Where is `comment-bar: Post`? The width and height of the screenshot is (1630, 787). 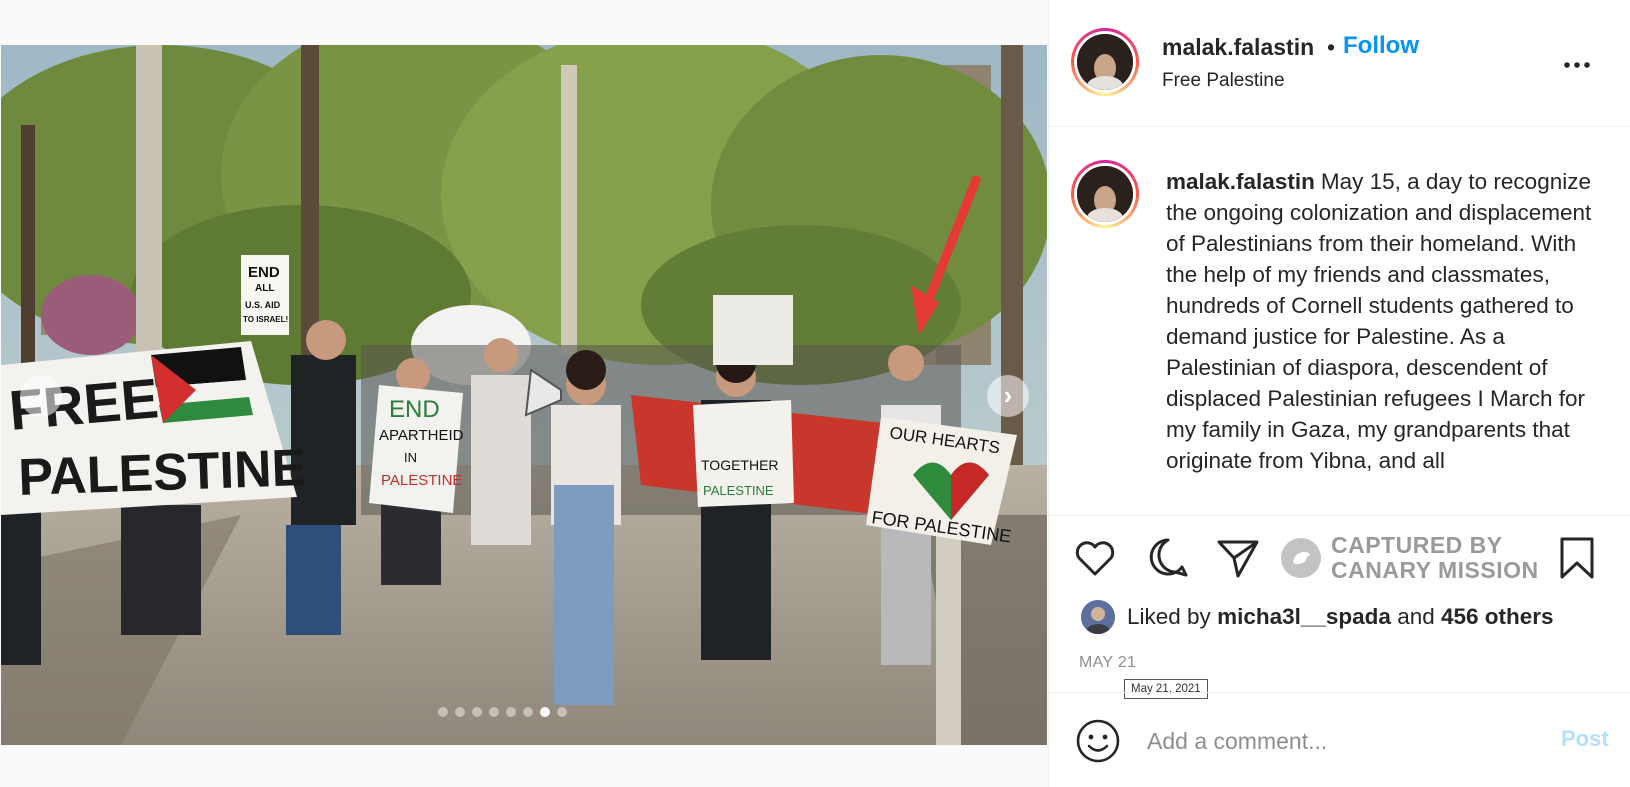 comment-bar: Post is located at coordinates (1339, 739).